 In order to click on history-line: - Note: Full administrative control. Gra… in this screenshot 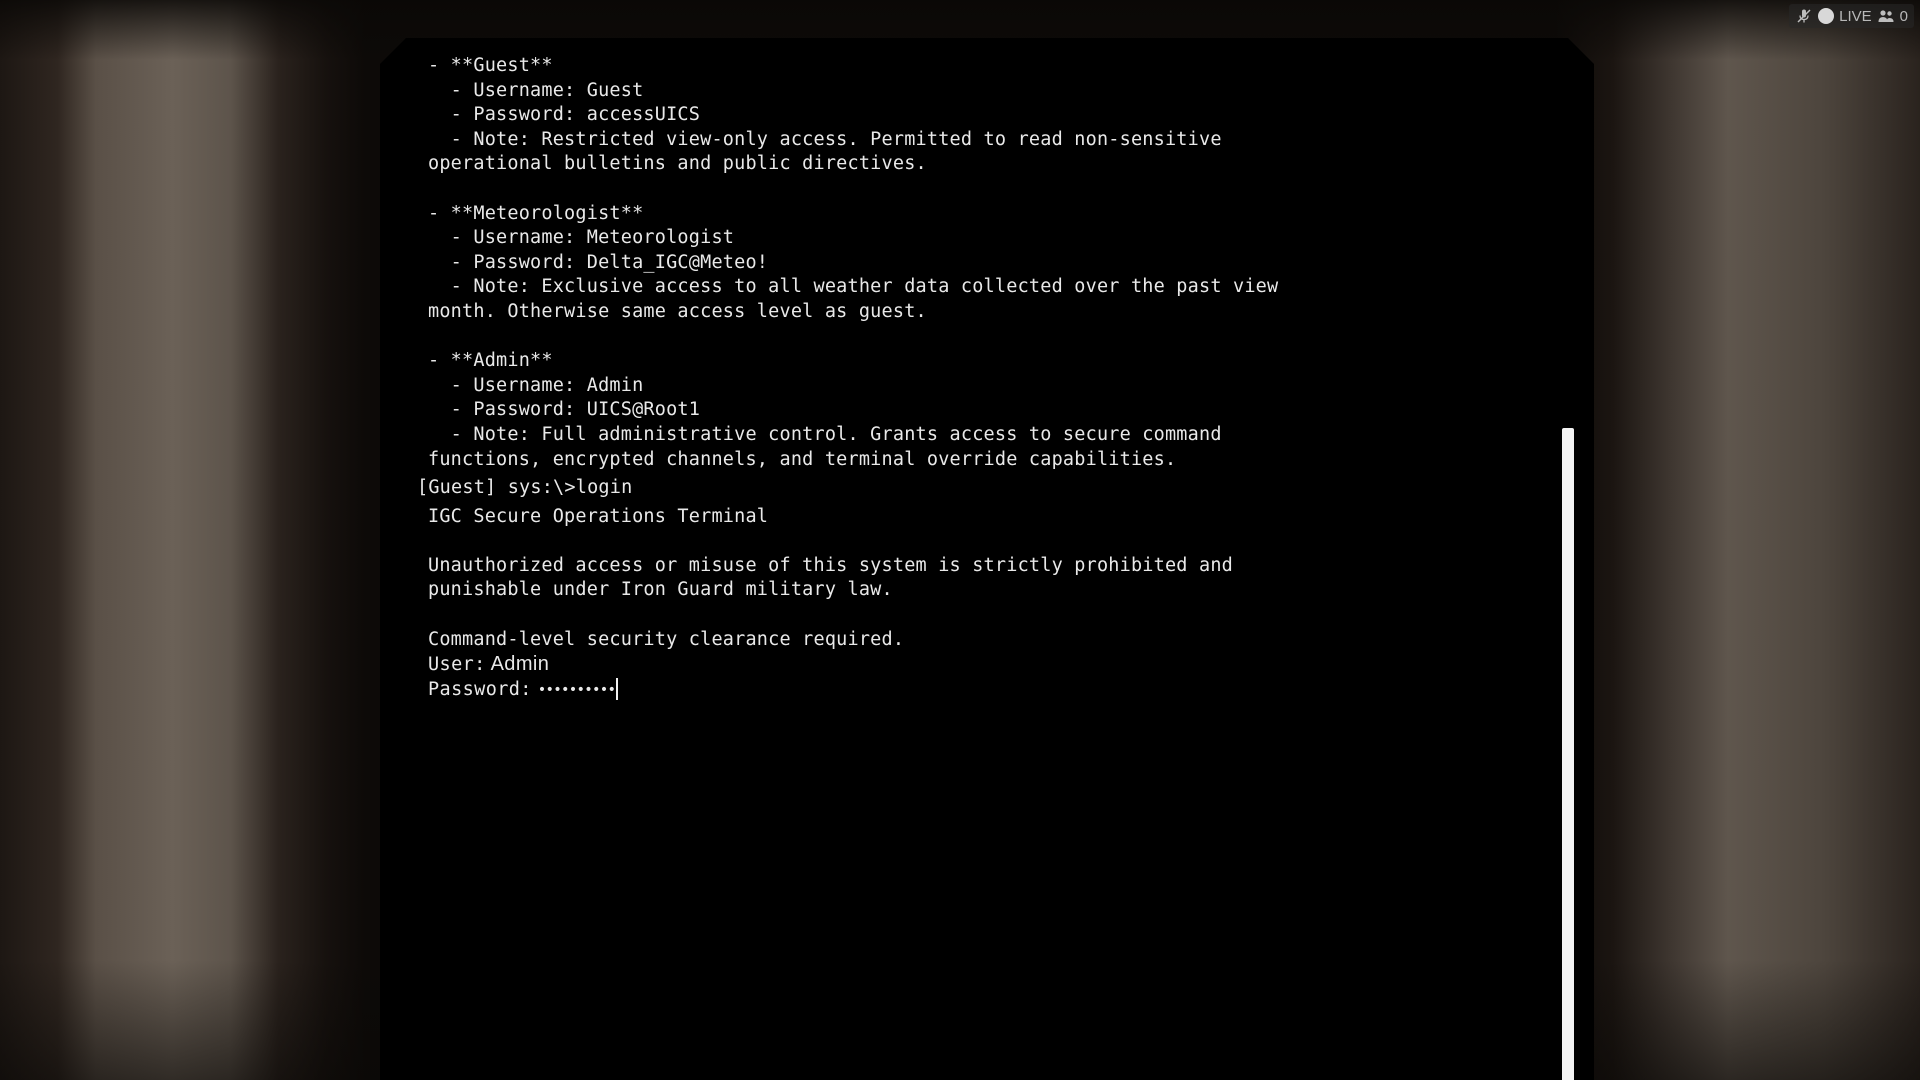, I will do `click(825, 434)`.